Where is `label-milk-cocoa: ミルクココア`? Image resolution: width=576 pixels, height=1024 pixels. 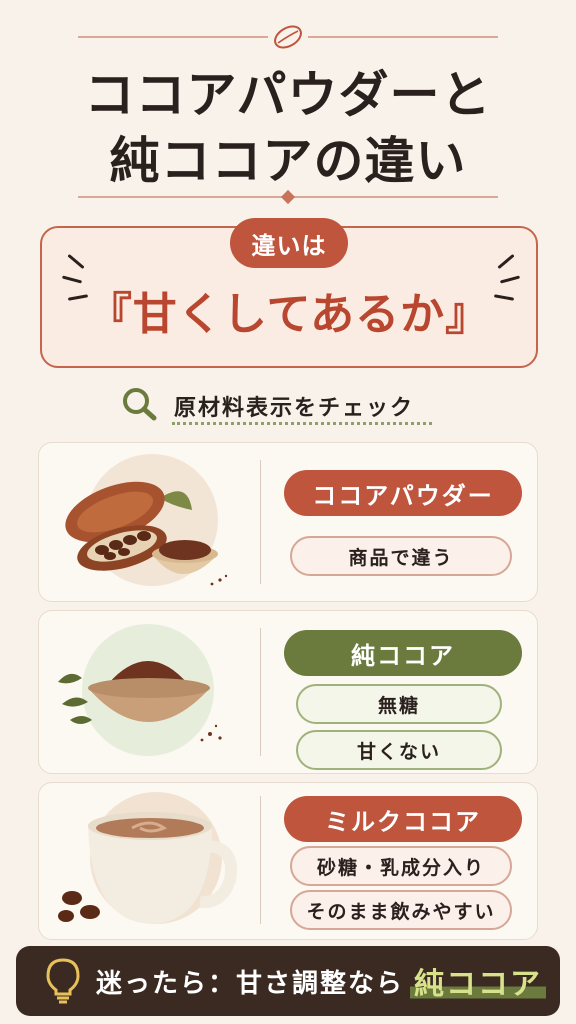 label-milk-cocoa: ミルクココア is located at coordinates (403, 819).